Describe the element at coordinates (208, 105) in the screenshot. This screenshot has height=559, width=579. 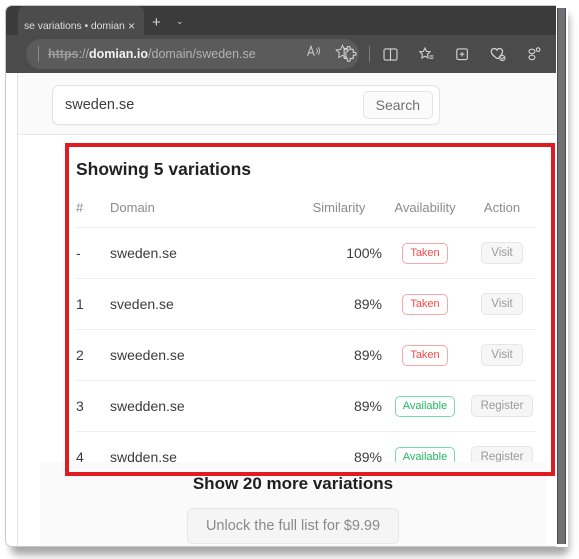
I see `search-input` at that location.